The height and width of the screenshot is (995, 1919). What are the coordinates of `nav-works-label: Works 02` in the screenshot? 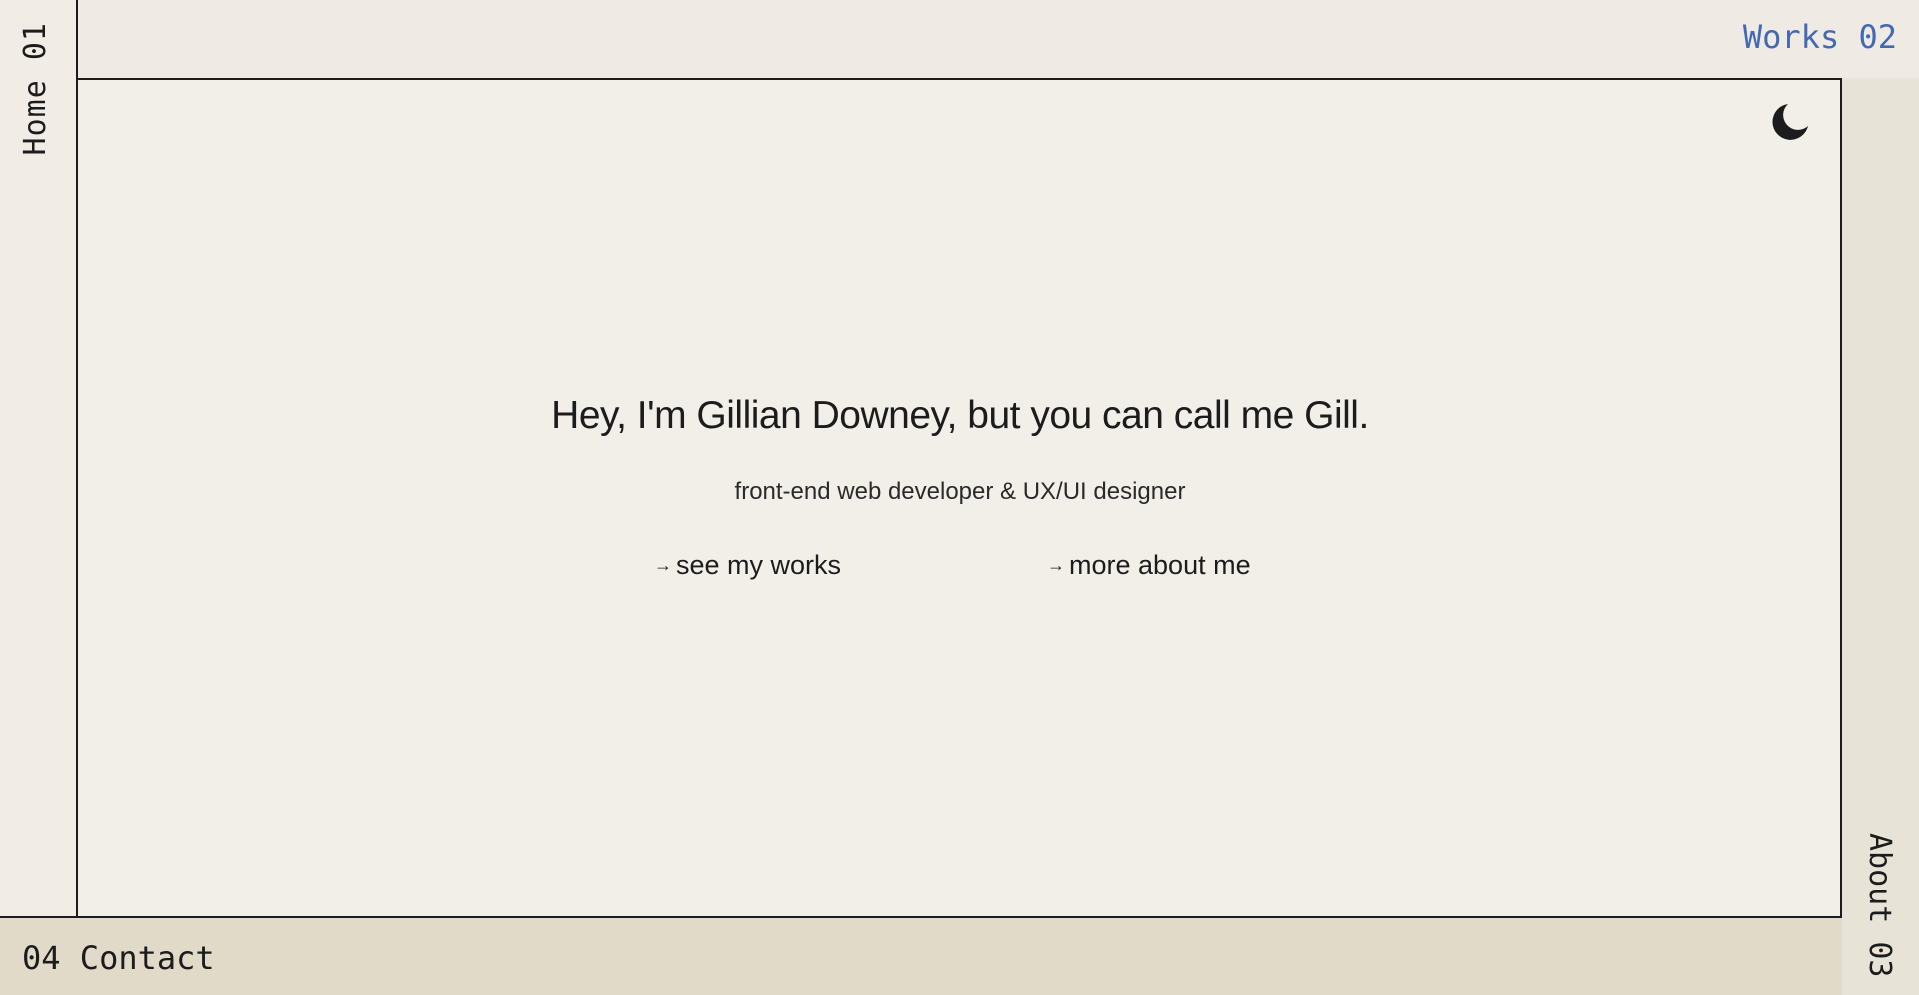 It's located at (1819, 37).